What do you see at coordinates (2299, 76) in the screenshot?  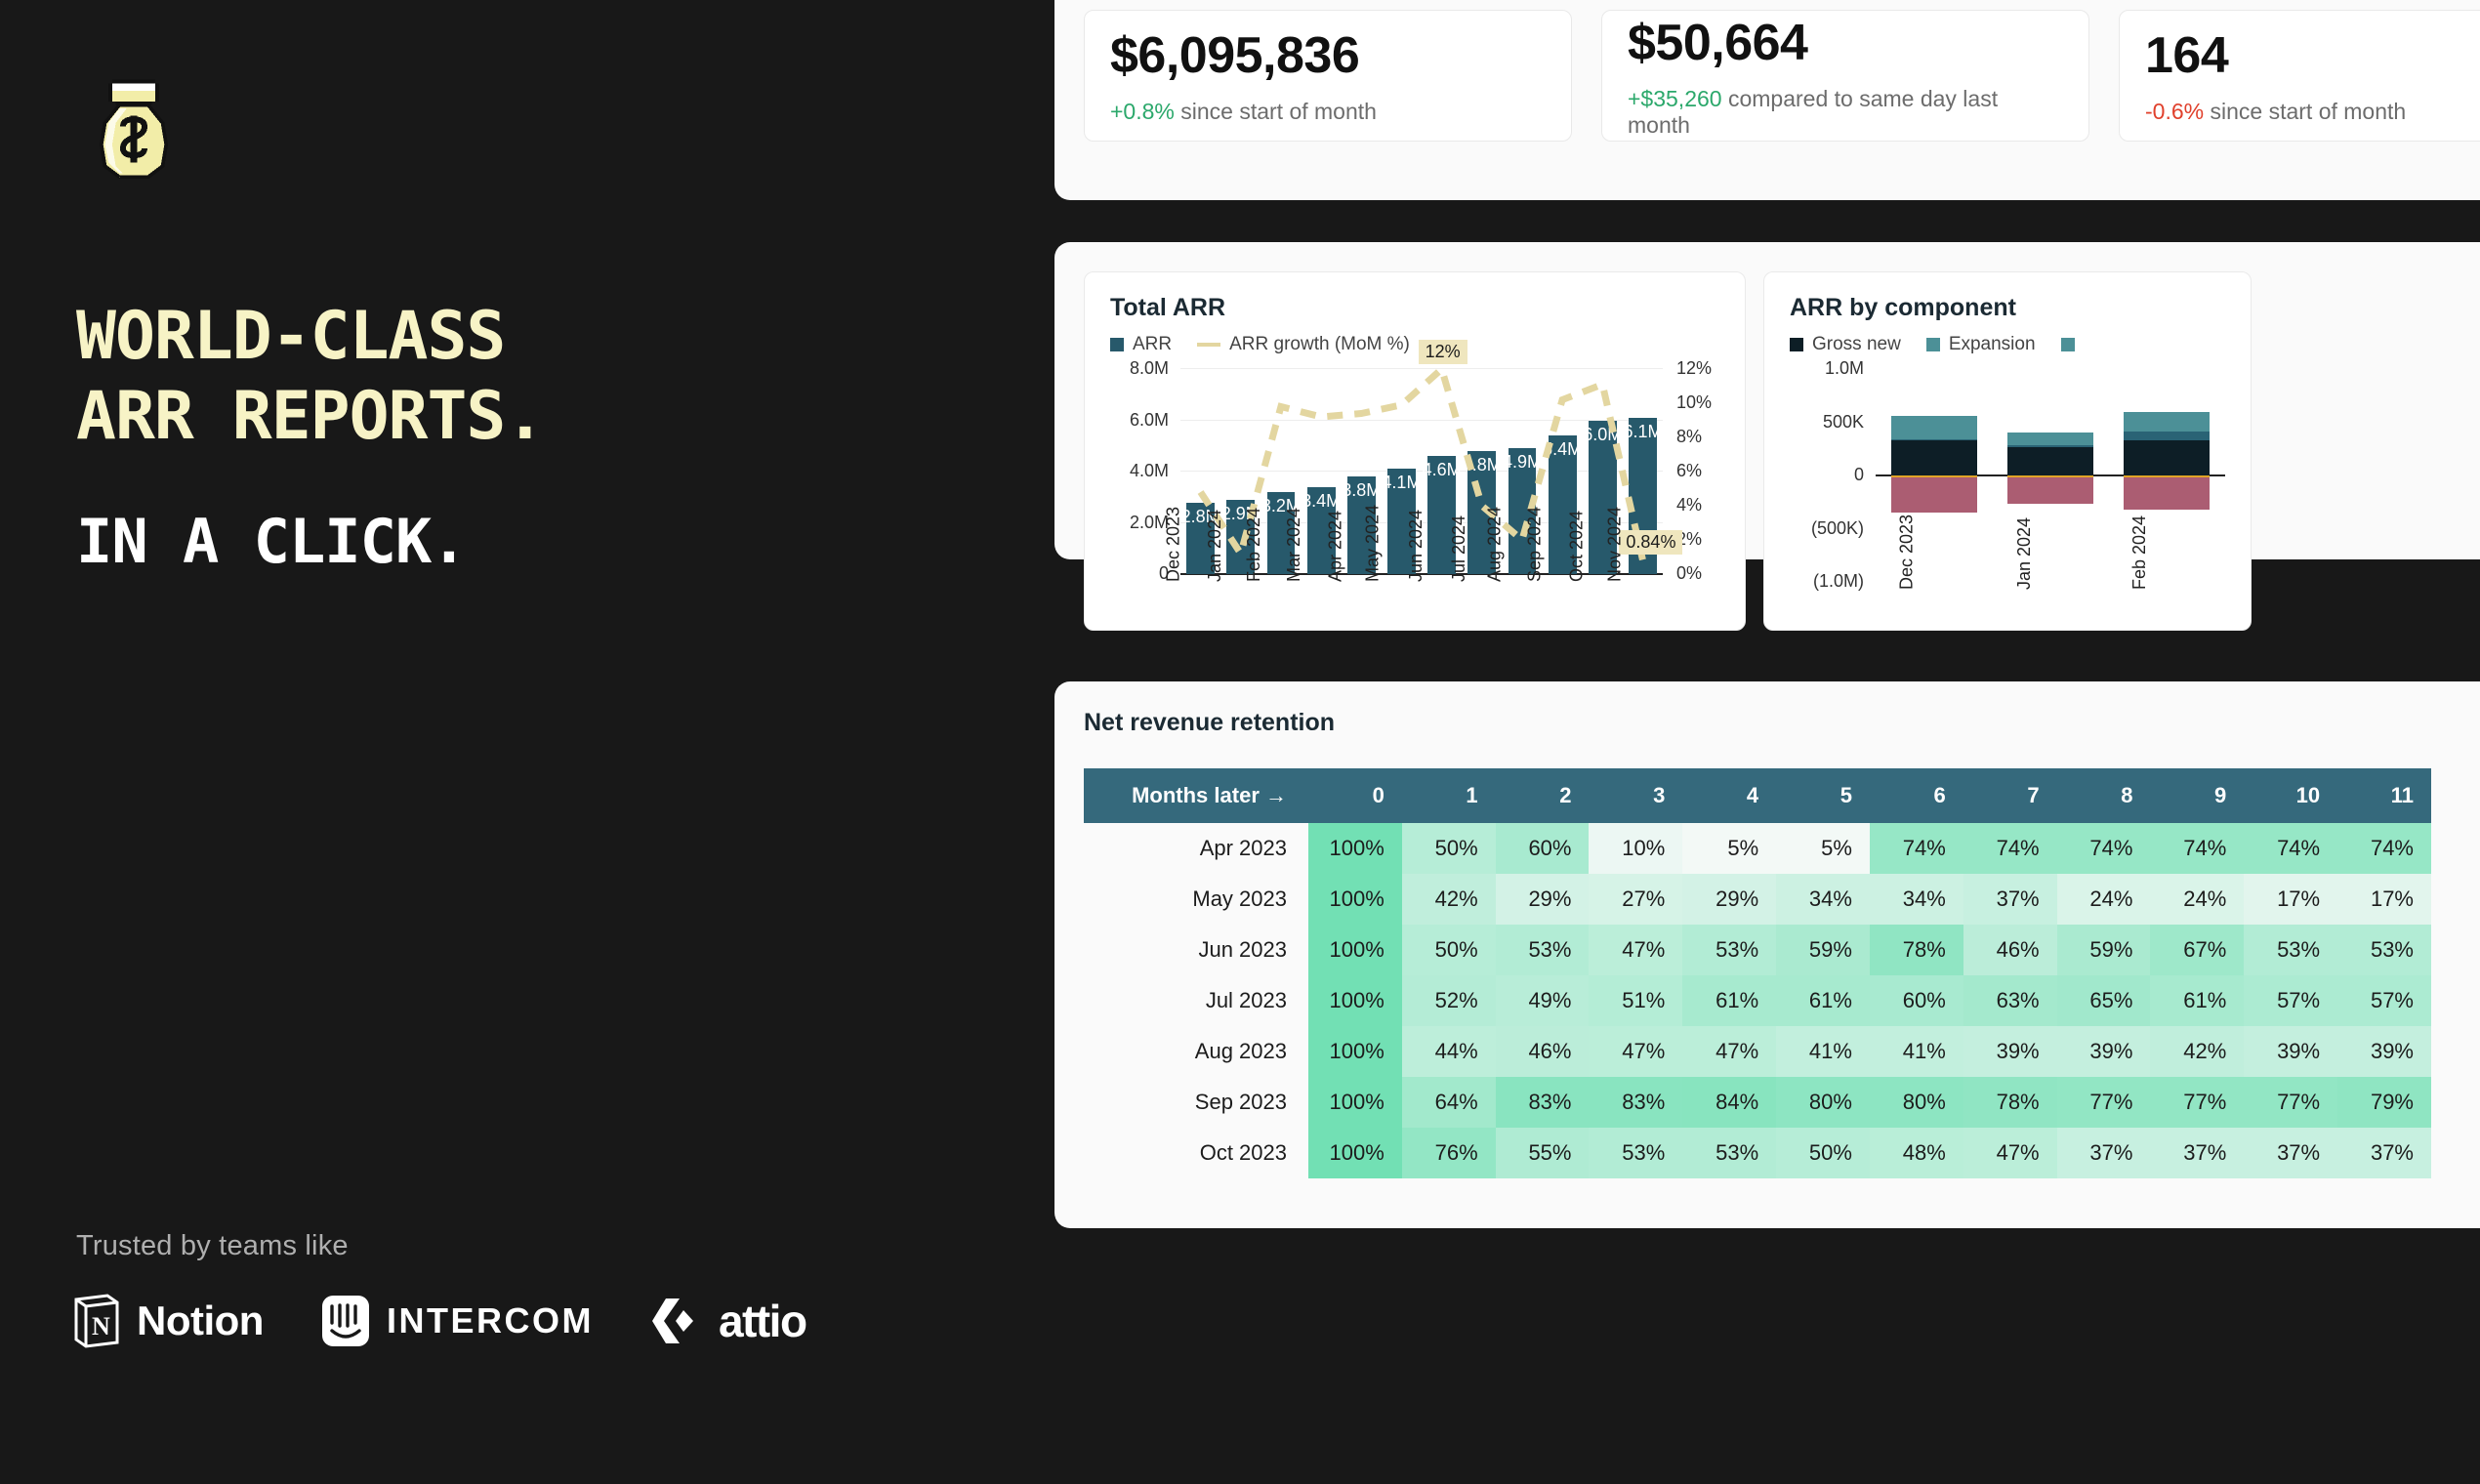 I see `kpi-card-total-customers: 164 -0.6% since start of month` at bounding box center [2299, 76].